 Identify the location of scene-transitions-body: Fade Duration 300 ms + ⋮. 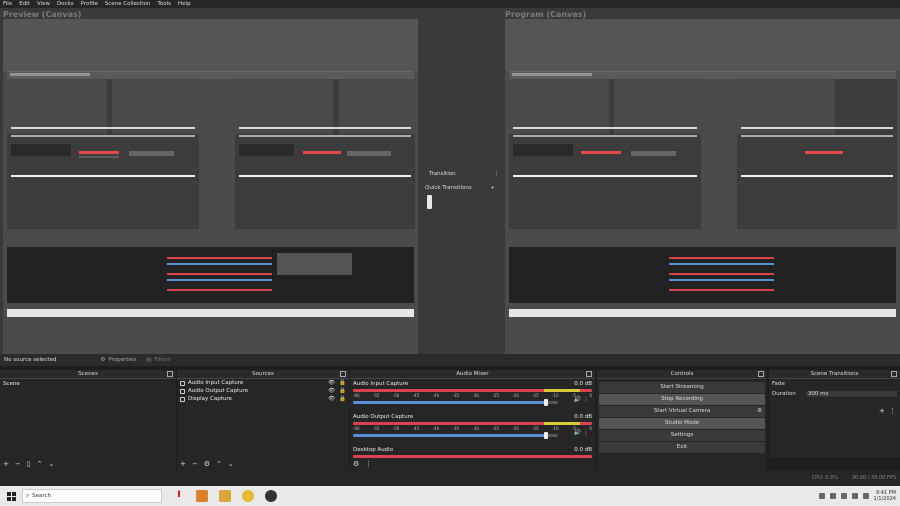
(834, 418).